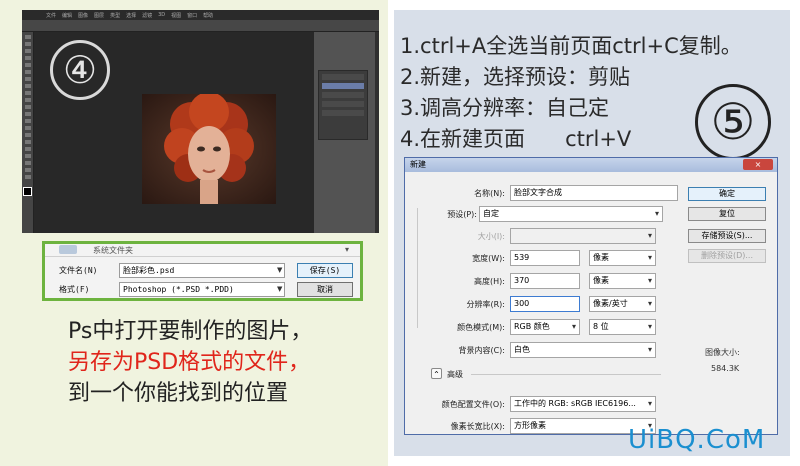  Describe the element at coordinates (202, 289) in the screenshot. I see `format-select: Photoshop (*.PSD *.PDD)` at that location.